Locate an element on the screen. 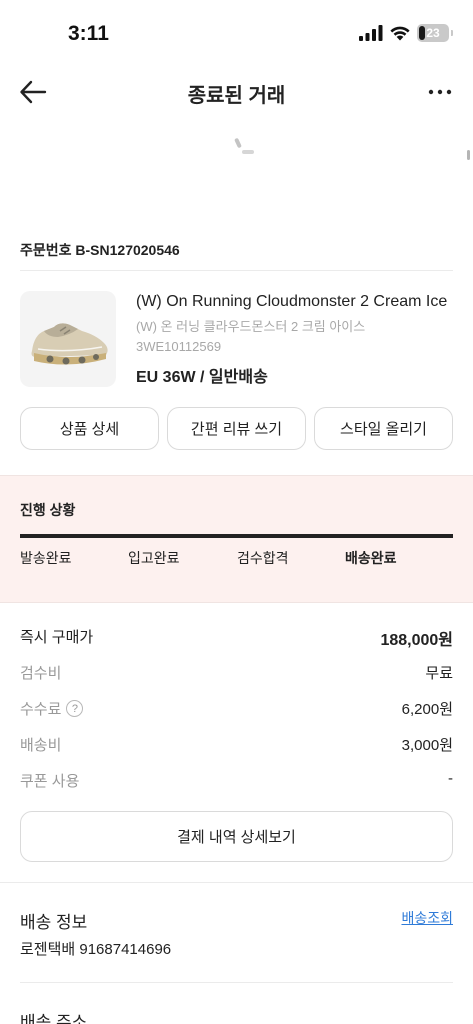  quick-review-button: 간편 리뷰 쓰기 is located at coordinates (236, 428).